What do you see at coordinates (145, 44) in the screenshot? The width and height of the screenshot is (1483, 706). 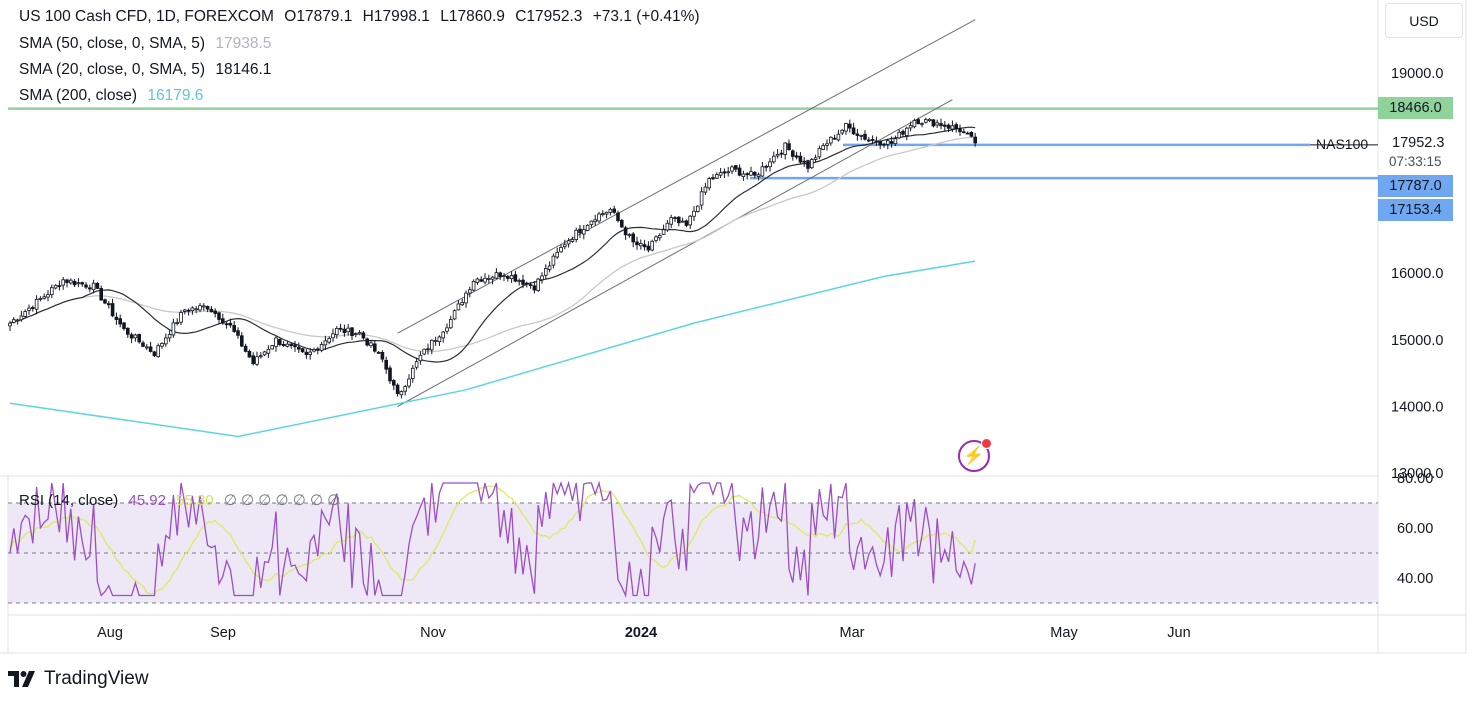 I see `sma50-legend: SMA (50, close, 0, SMA, 5) 17938.5` at bounding box center [145, 44].